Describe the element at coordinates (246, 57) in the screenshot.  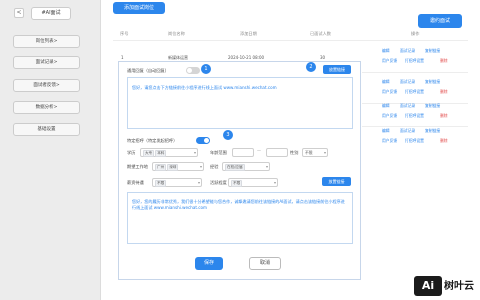
I see `row-date: 2024-10-21 08:00` at that location.